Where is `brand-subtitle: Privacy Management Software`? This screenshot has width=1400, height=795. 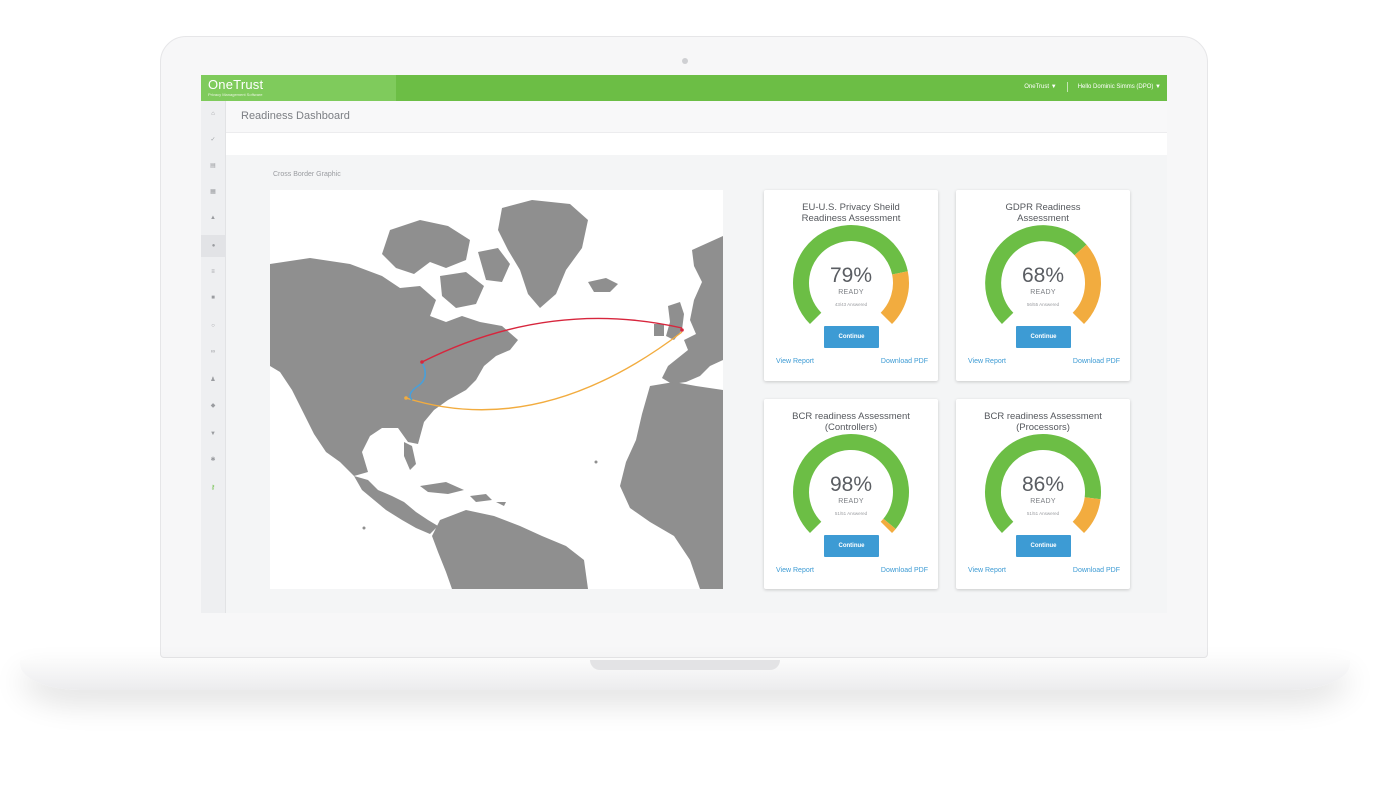
brand-subtitle: Privacy Management Software is located at coordinates (235, 94).